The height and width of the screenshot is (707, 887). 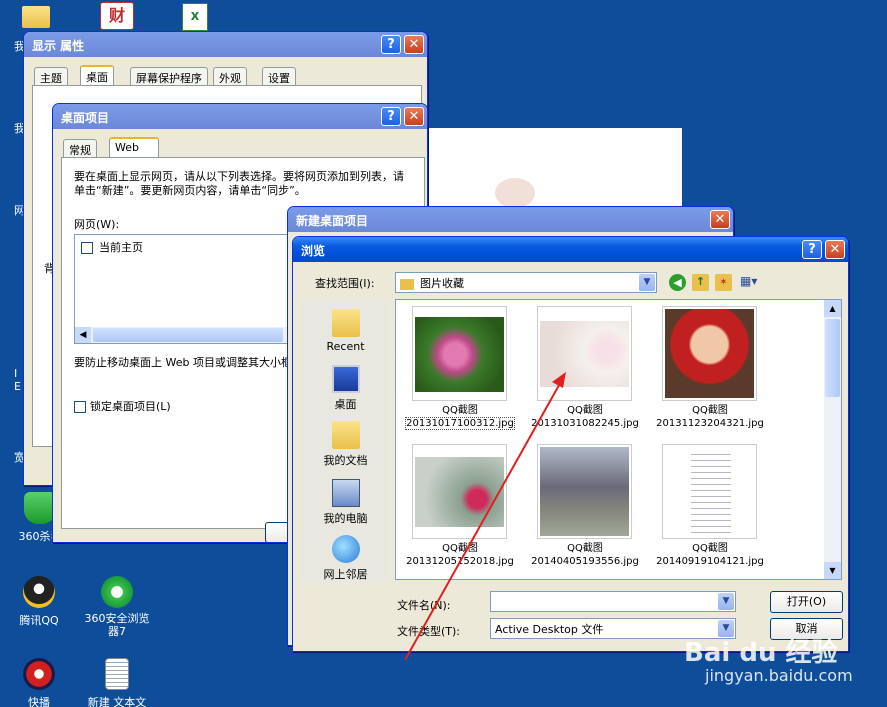 I want to click on annotation-arrow-line, so click(x=484, y=519).